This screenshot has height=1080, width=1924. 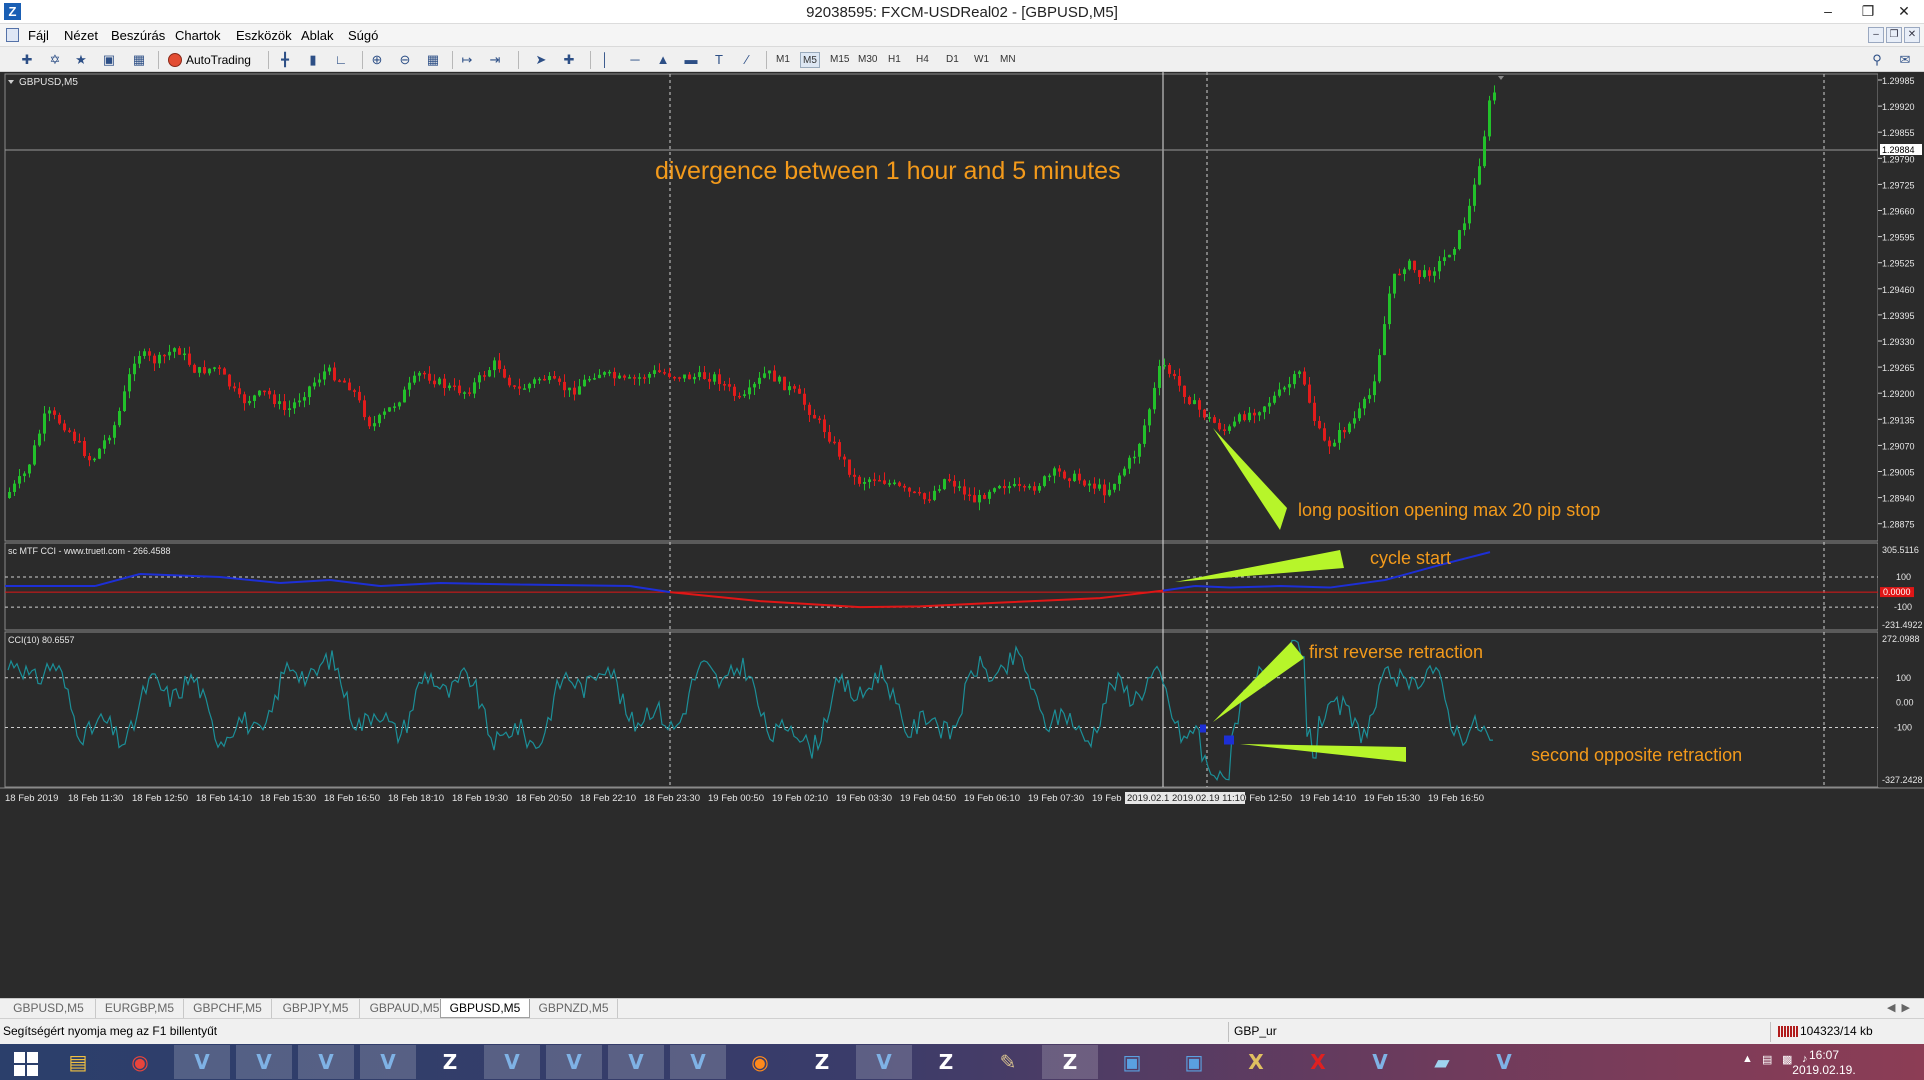 What do you see at coordinates (1824, 1055) in the screenshot?
I see `clock-time: 16:07` at bounding box center [1824, 1055].